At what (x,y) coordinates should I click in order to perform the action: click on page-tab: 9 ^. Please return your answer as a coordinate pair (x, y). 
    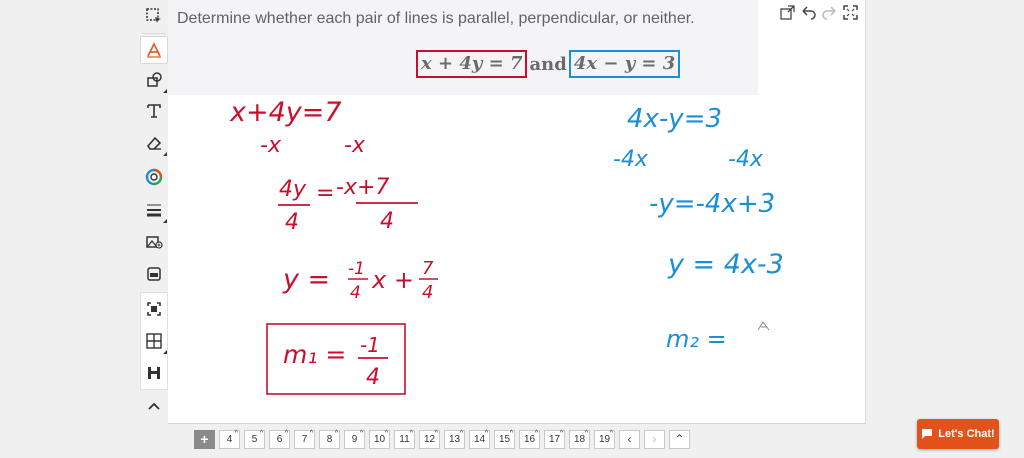
    Looking at the image, I should click on (354, 439).